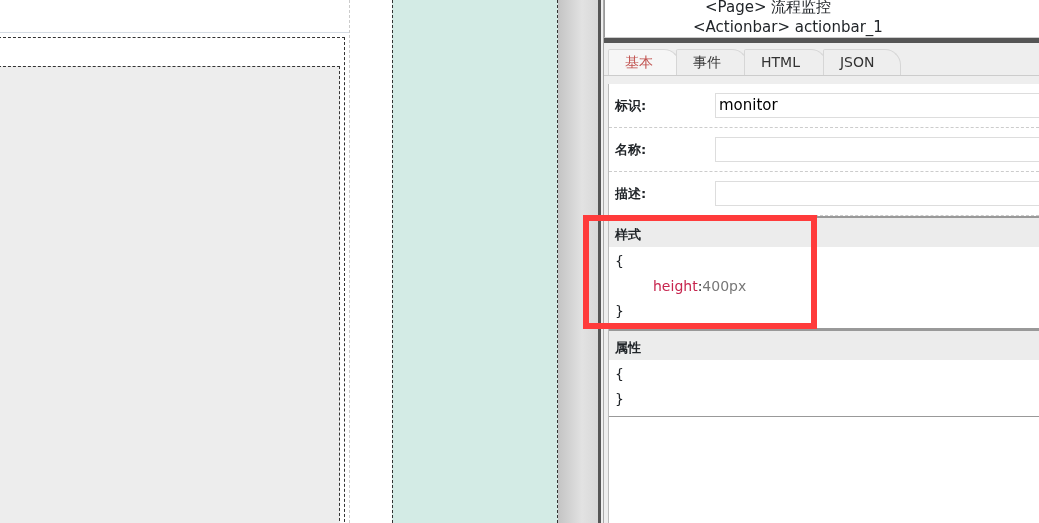 The width and height of the screenshot is (1039, 523). Describe the element at coordinates (700, 285) in the screenshot. I see `code-colon: :` at that location.